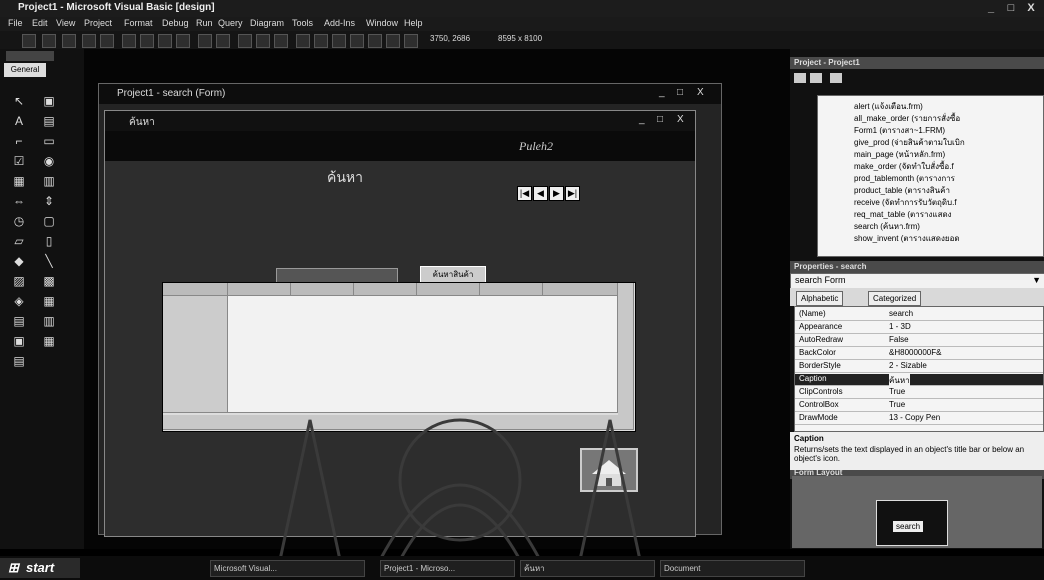 The image size is (1044, 580). I want to click on property-row: BackColor &H8000000F&, so click(919, 354).